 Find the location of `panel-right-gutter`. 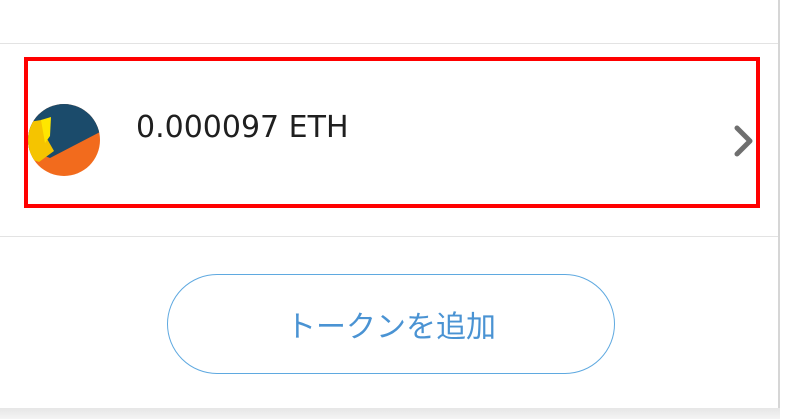

panel-right-gutter is located at coordinates (790, 209).